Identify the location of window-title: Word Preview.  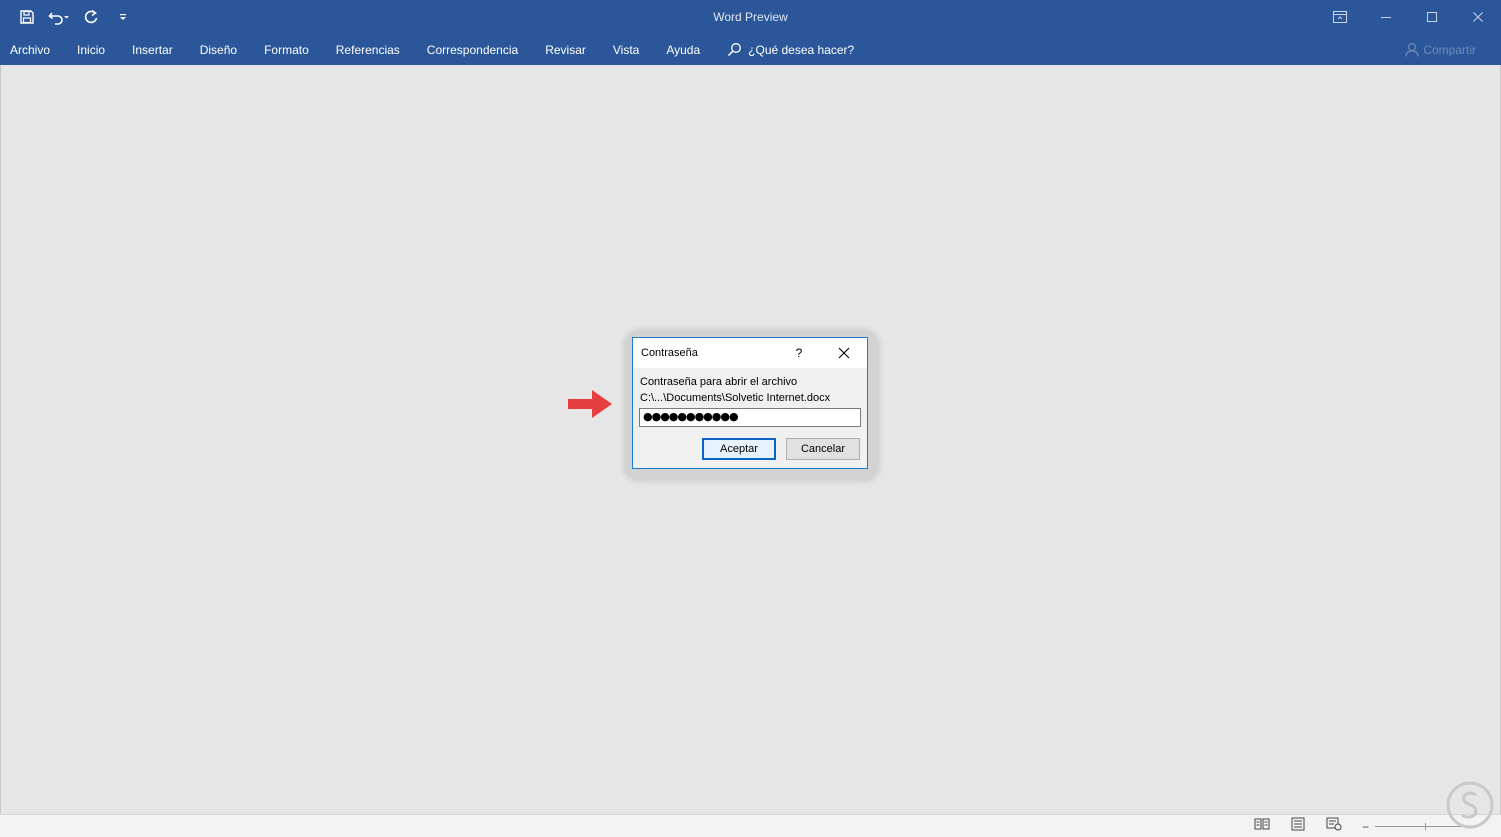
(750, 17).